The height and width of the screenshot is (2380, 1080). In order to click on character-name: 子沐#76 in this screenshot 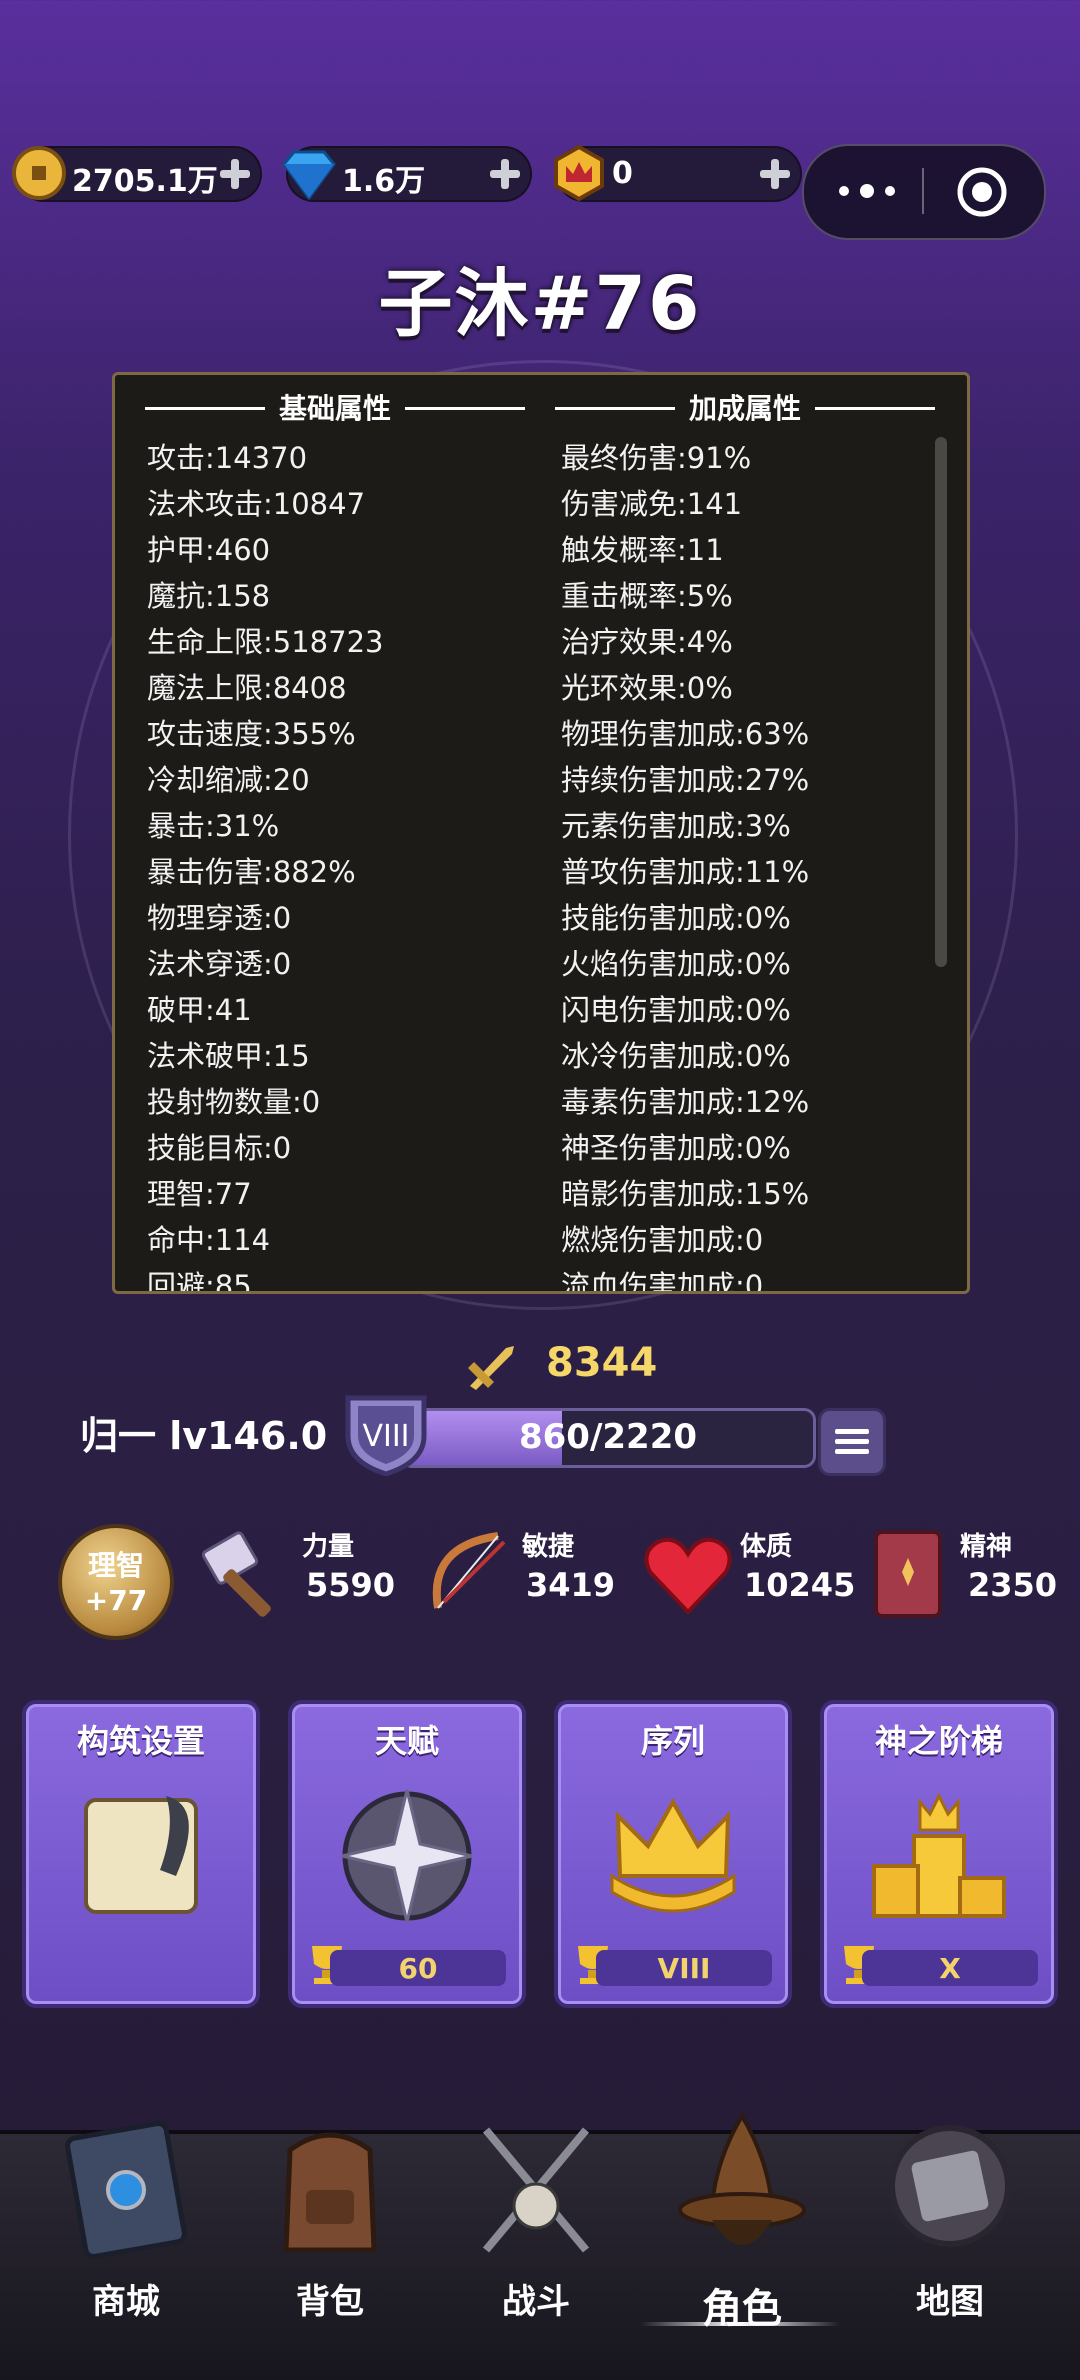, I will do `click(540, 304)`.